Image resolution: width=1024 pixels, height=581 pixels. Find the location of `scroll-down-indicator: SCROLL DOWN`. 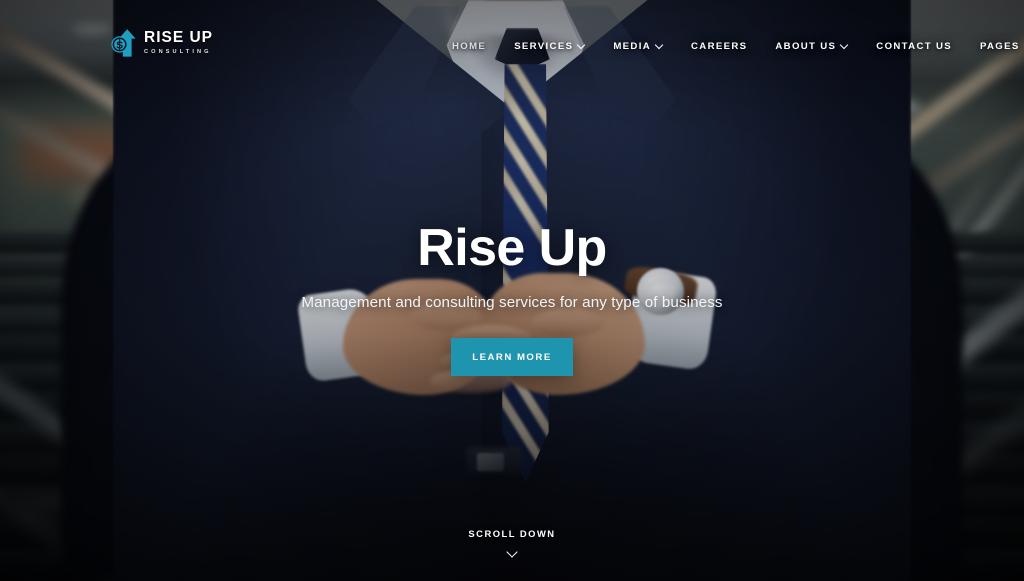

scroll-down-indicator: SCROLL DOWN is located at coordinates (512, 541).